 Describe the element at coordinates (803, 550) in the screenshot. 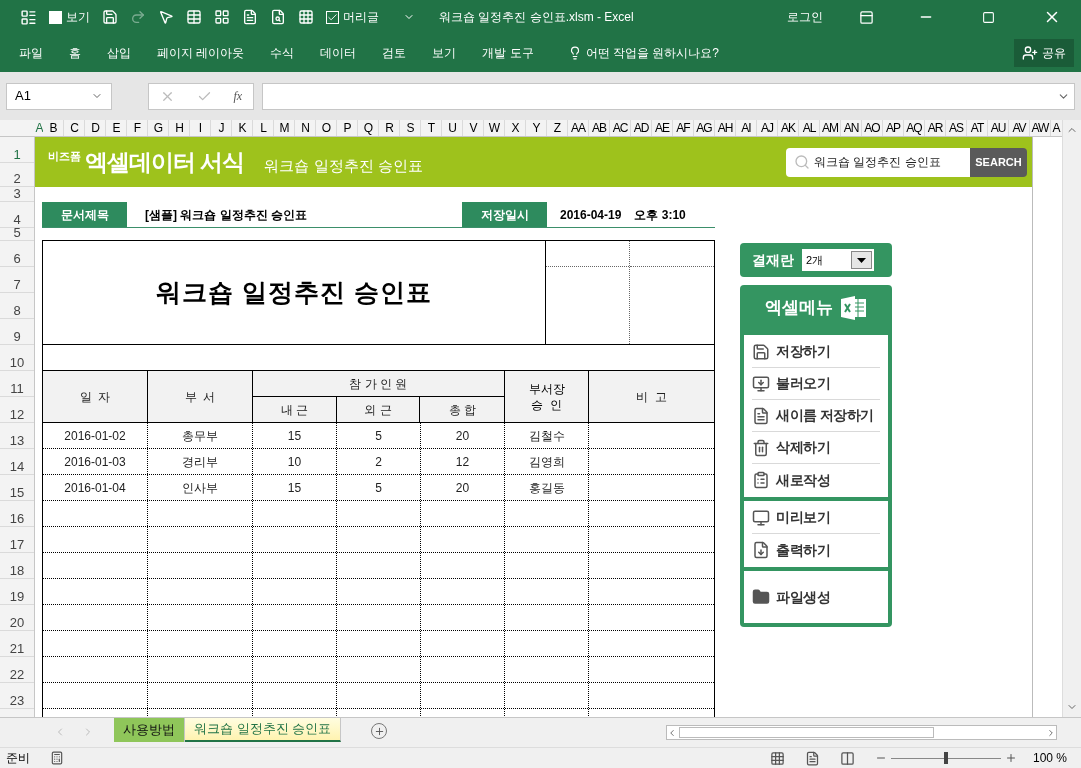

I see `menu-item: 출력하기` at that location.